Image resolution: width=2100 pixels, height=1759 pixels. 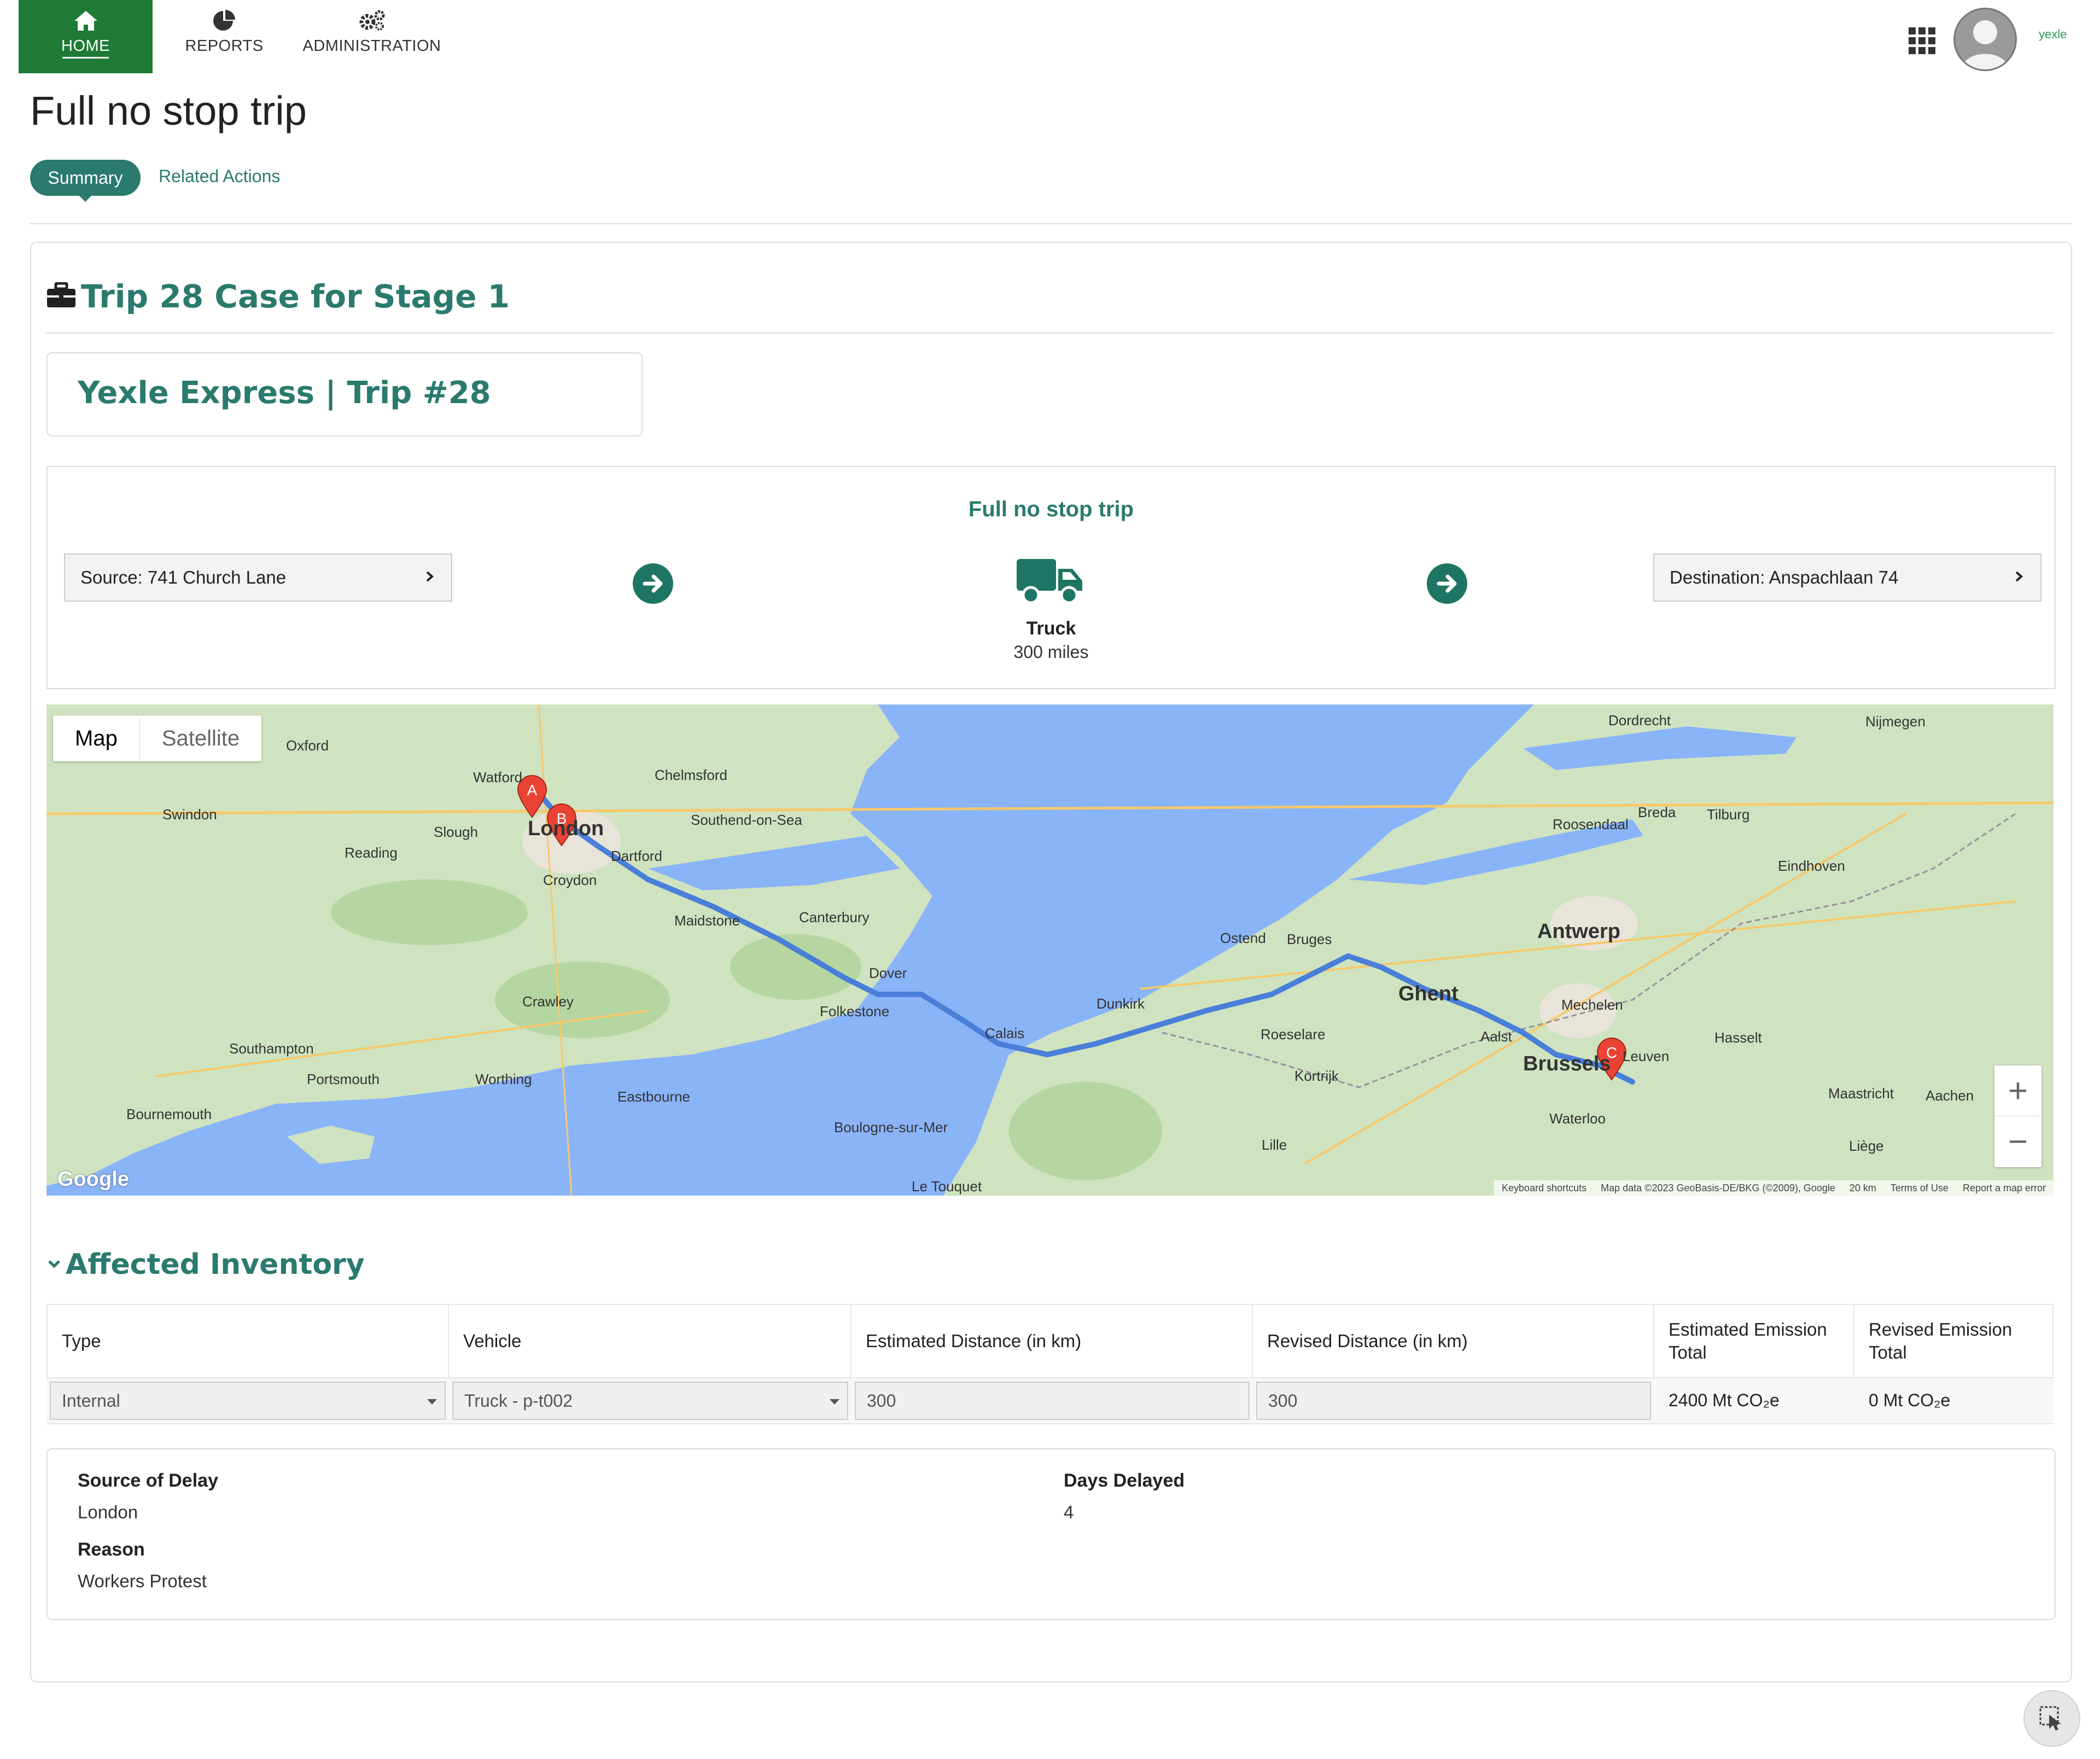 I want to click on map-label: Calais, so click(x=1005, y=1033).